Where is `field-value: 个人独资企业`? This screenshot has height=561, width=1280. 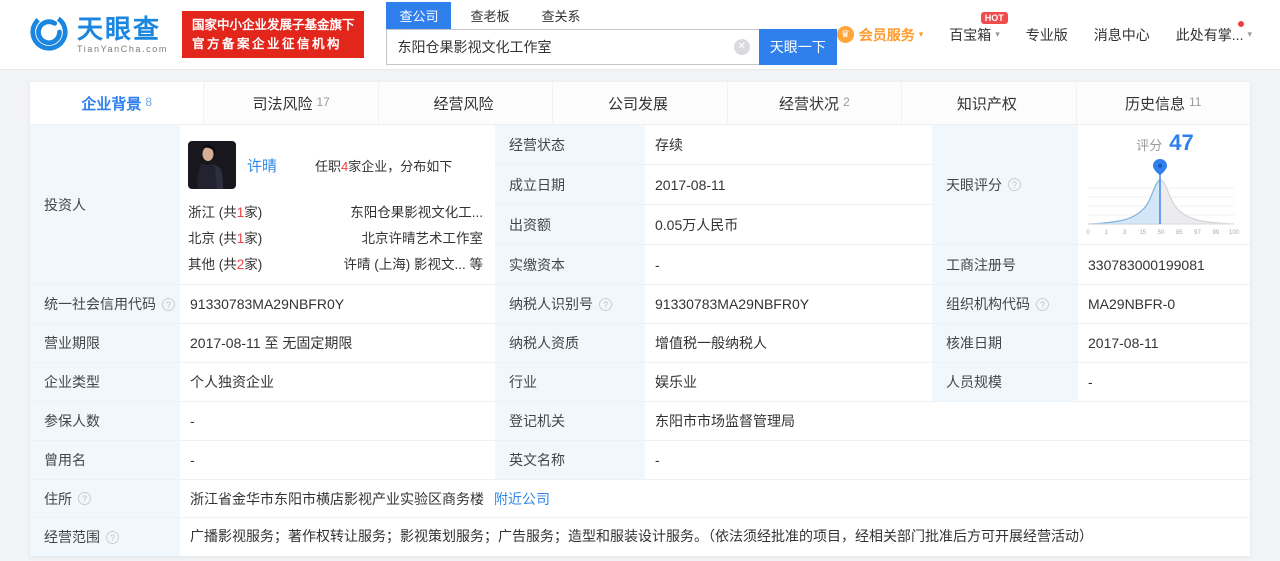 field-value: 个人独资企业 is located at coordinates (232, 382).